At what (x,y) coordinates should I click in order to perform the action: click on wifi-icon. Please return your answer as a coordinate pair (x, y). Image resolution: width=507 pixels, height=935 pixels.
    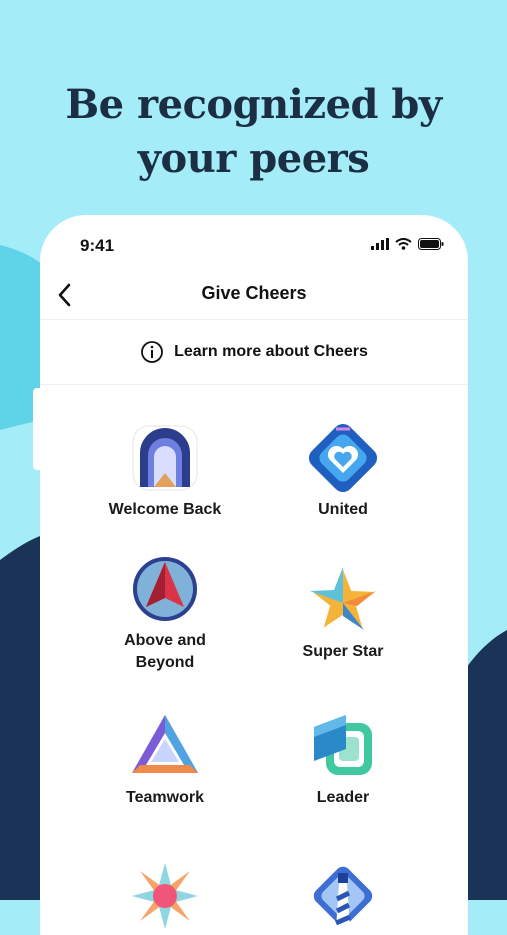
    Looking at the image, I should click on (403, 244).